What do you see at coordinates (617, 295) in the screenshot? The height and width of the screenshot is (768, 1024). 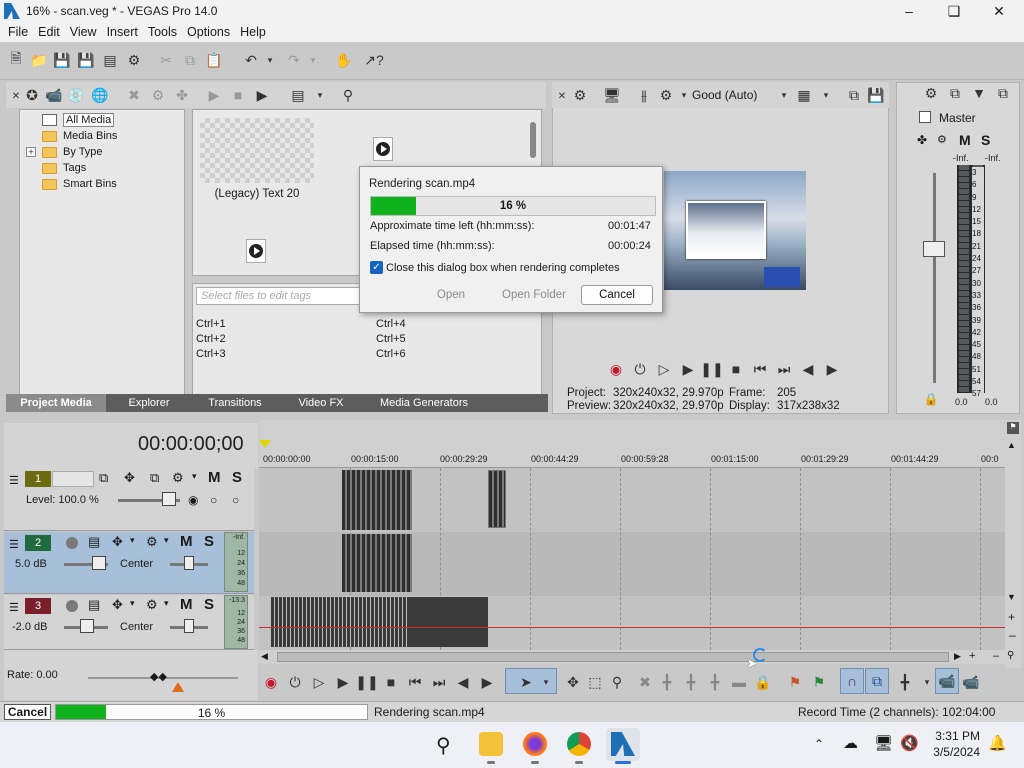 I see `cancel-render-button: Cancel` at bounding box center [617, 295].